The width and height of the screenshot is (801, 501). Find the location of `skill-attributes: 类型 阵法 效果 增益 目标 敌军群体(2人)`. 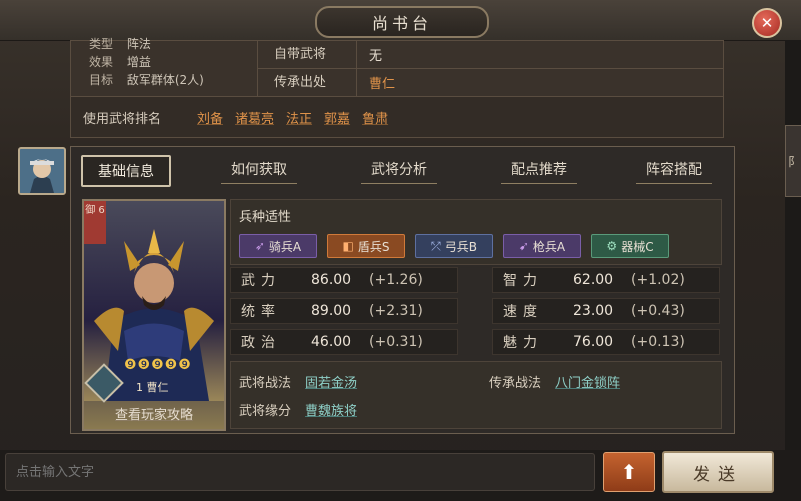

skill-attributes: 类型 阵法 效果 增益 目标 敌军群体(2人) is located at coordinates (158, 66).